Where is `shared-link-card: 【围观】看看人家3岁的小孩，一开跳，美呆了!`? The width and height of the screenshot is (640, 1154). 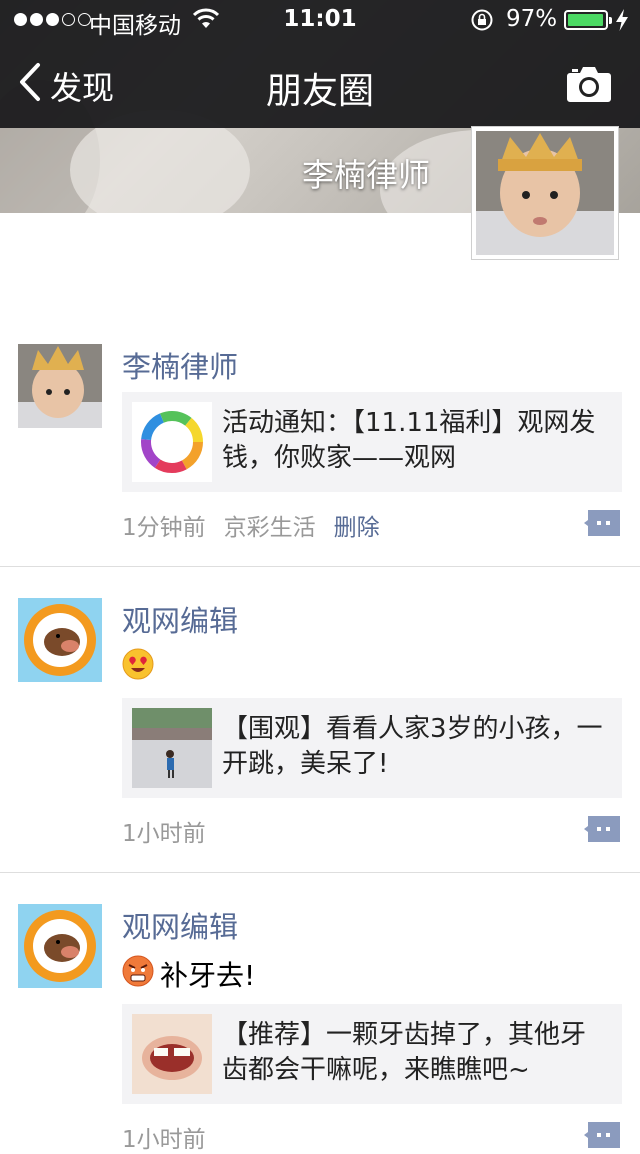
shared-link-card: 【围观】看看人家3岁的小孩，一开跳，美呆了! is located at coordinates (372, 748).